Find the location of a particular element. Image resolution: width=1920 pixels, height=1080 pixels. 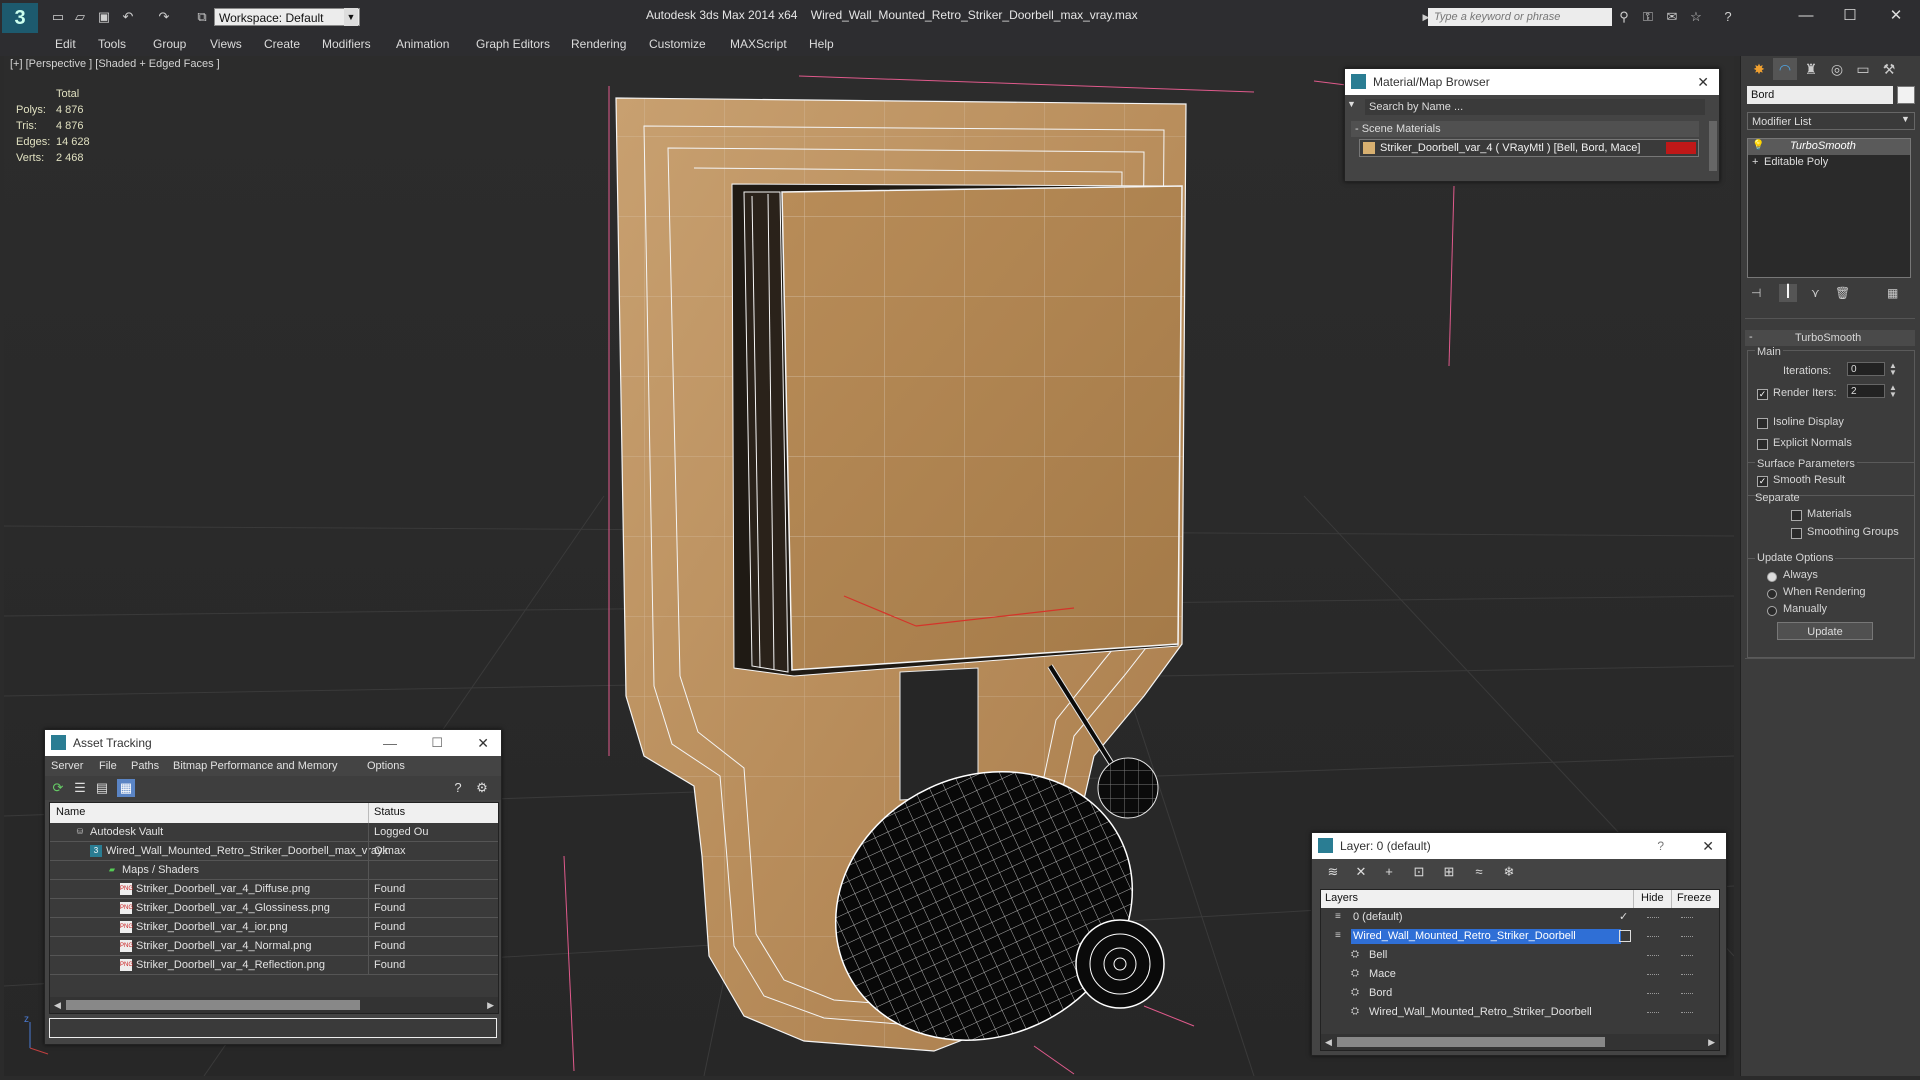

render-iters-spinner: 2 is located at coordinates (1866, 391).